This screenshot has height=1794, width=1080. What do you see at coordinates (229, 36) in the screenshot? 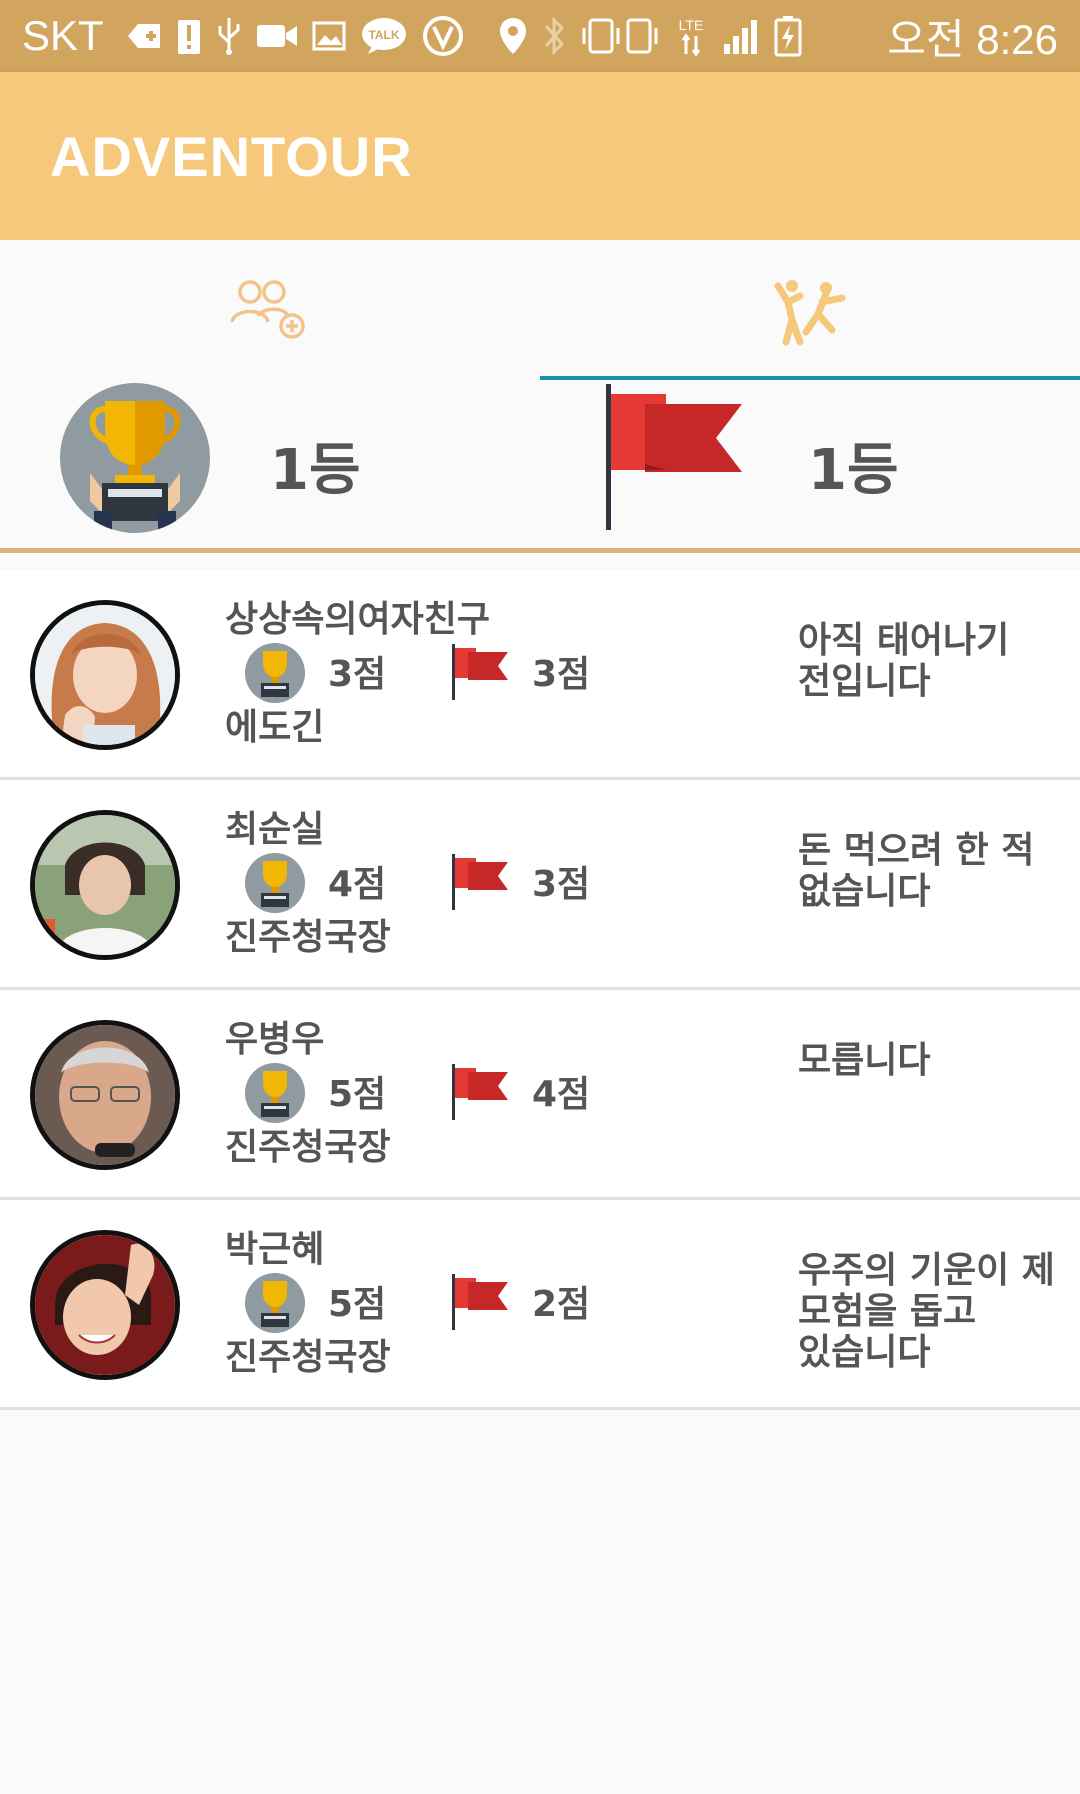
I see `usb-icon` at bounding box center [229, 36].